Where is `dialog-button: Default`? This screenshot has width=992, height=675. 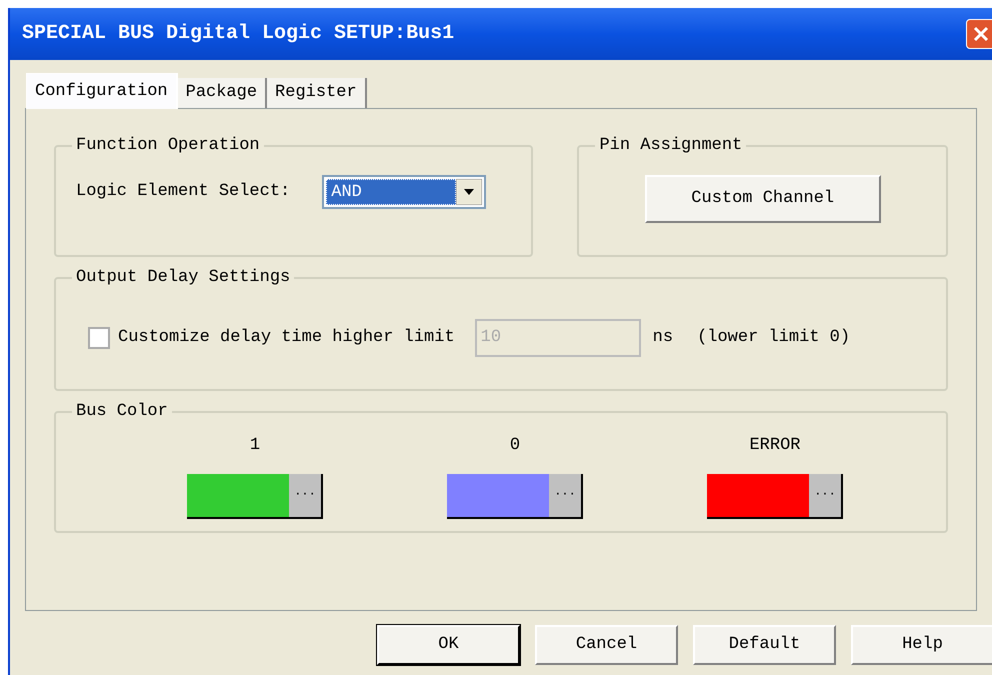
dialog-button: Default is located at coordinates (764, 645).